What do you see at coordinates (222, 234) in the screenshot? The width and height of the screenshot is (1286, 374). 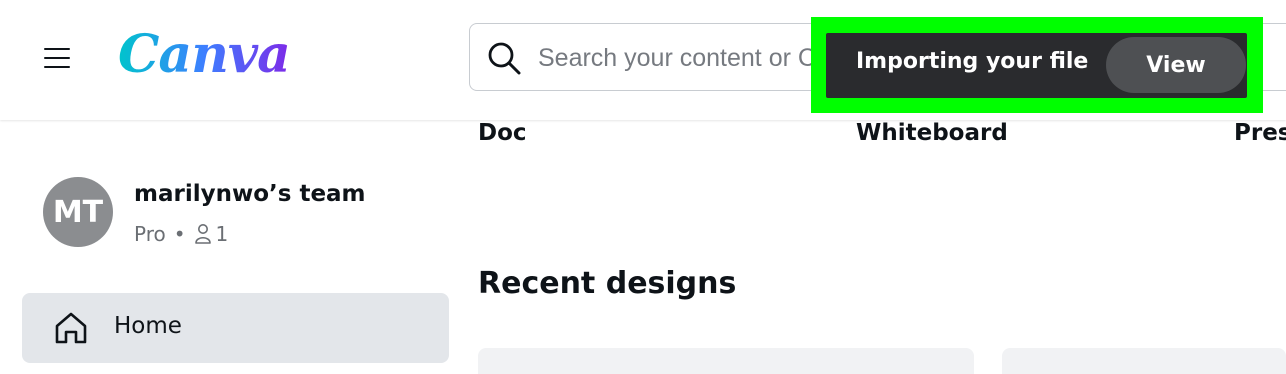 I see `team-member-count: 1` at bounding box center [222, 234].